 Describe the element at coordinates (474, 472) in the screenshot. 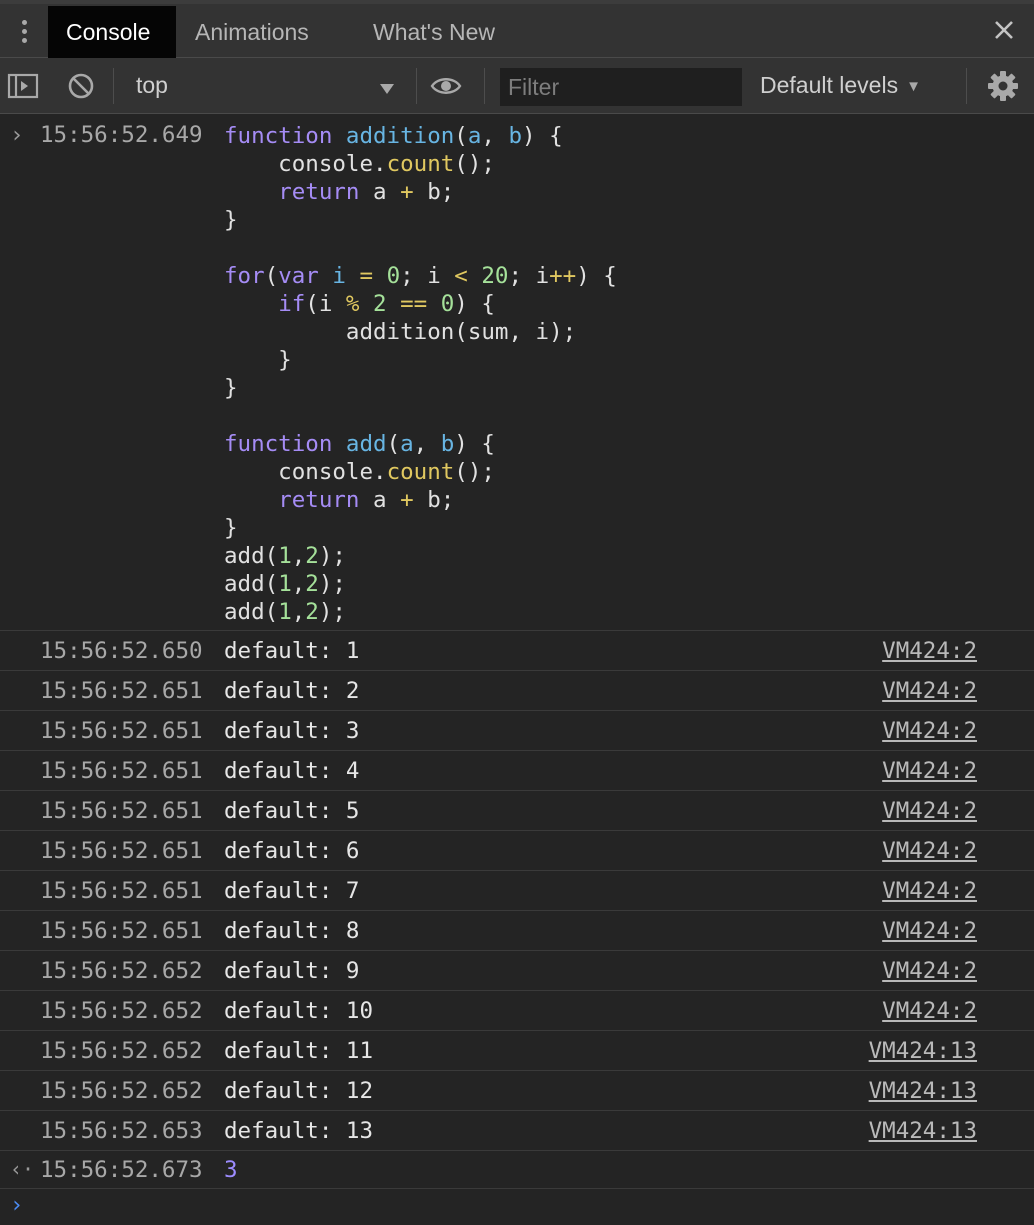

I see `code-token: ();` at that location.